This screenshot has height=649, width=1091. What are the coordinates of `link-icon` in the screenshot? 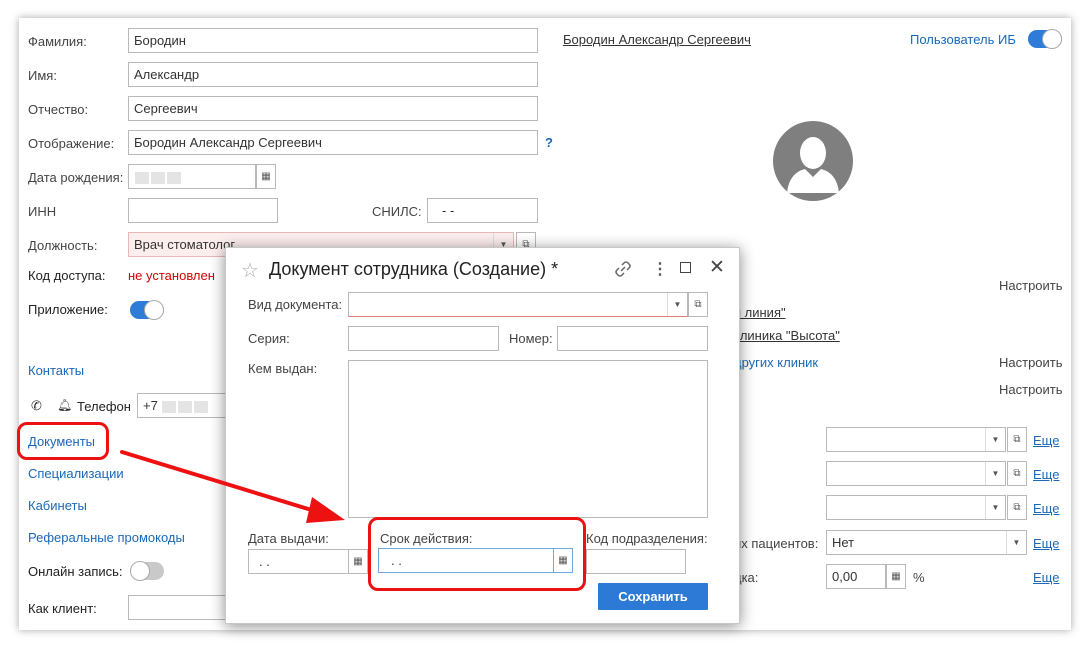 It's located at (623, 269).